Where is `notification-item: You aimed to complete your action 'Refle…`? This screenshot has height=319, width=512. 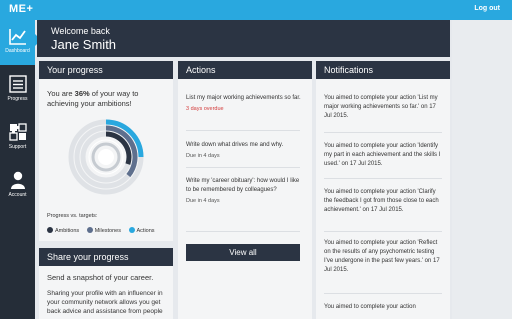 notification-item: You aimed to complete your action 'Refle… is located at coordinates (382, 256).